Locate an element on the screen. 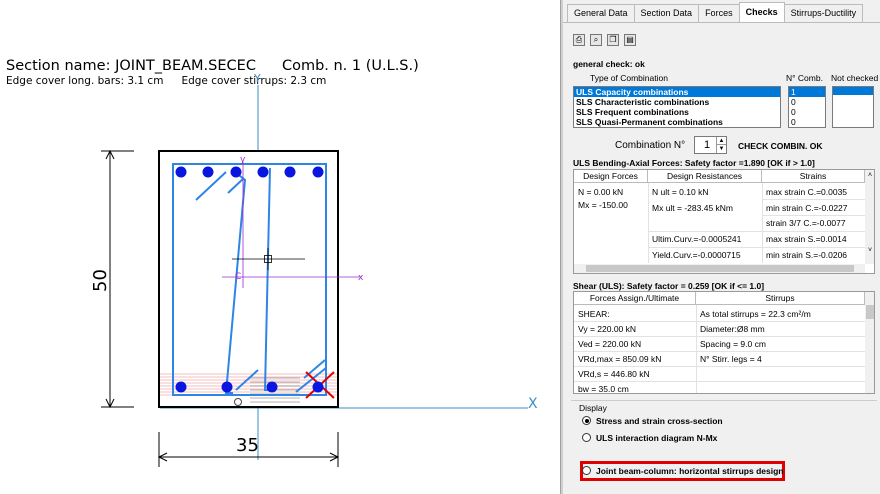 This screenshot has width=880, height=494. shear-force-vrds: VRd,s = 446.80 kN is located at coordinates (614, 374).